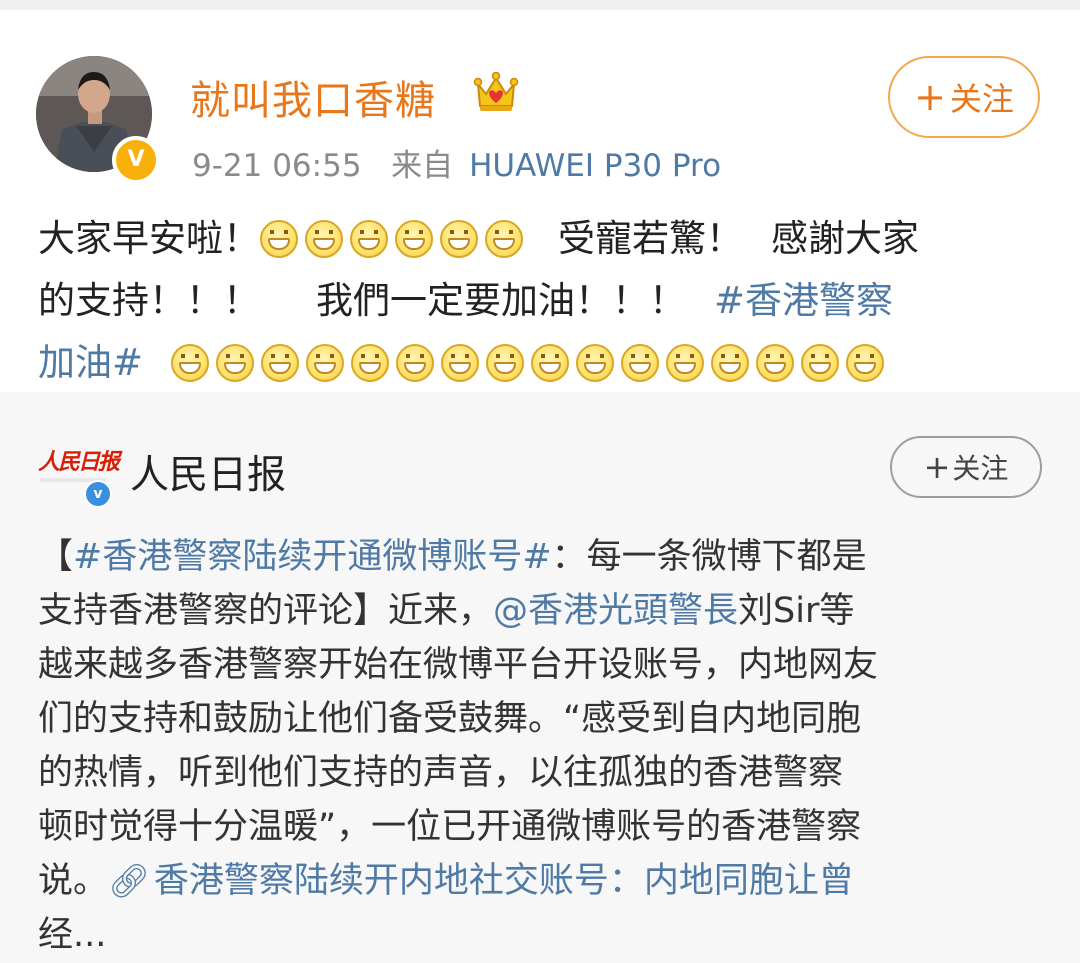  I want to click on repost-line-1: 【#香港警察陆续开通微博账号# ：每一条微博下都是, so click(543, 557).